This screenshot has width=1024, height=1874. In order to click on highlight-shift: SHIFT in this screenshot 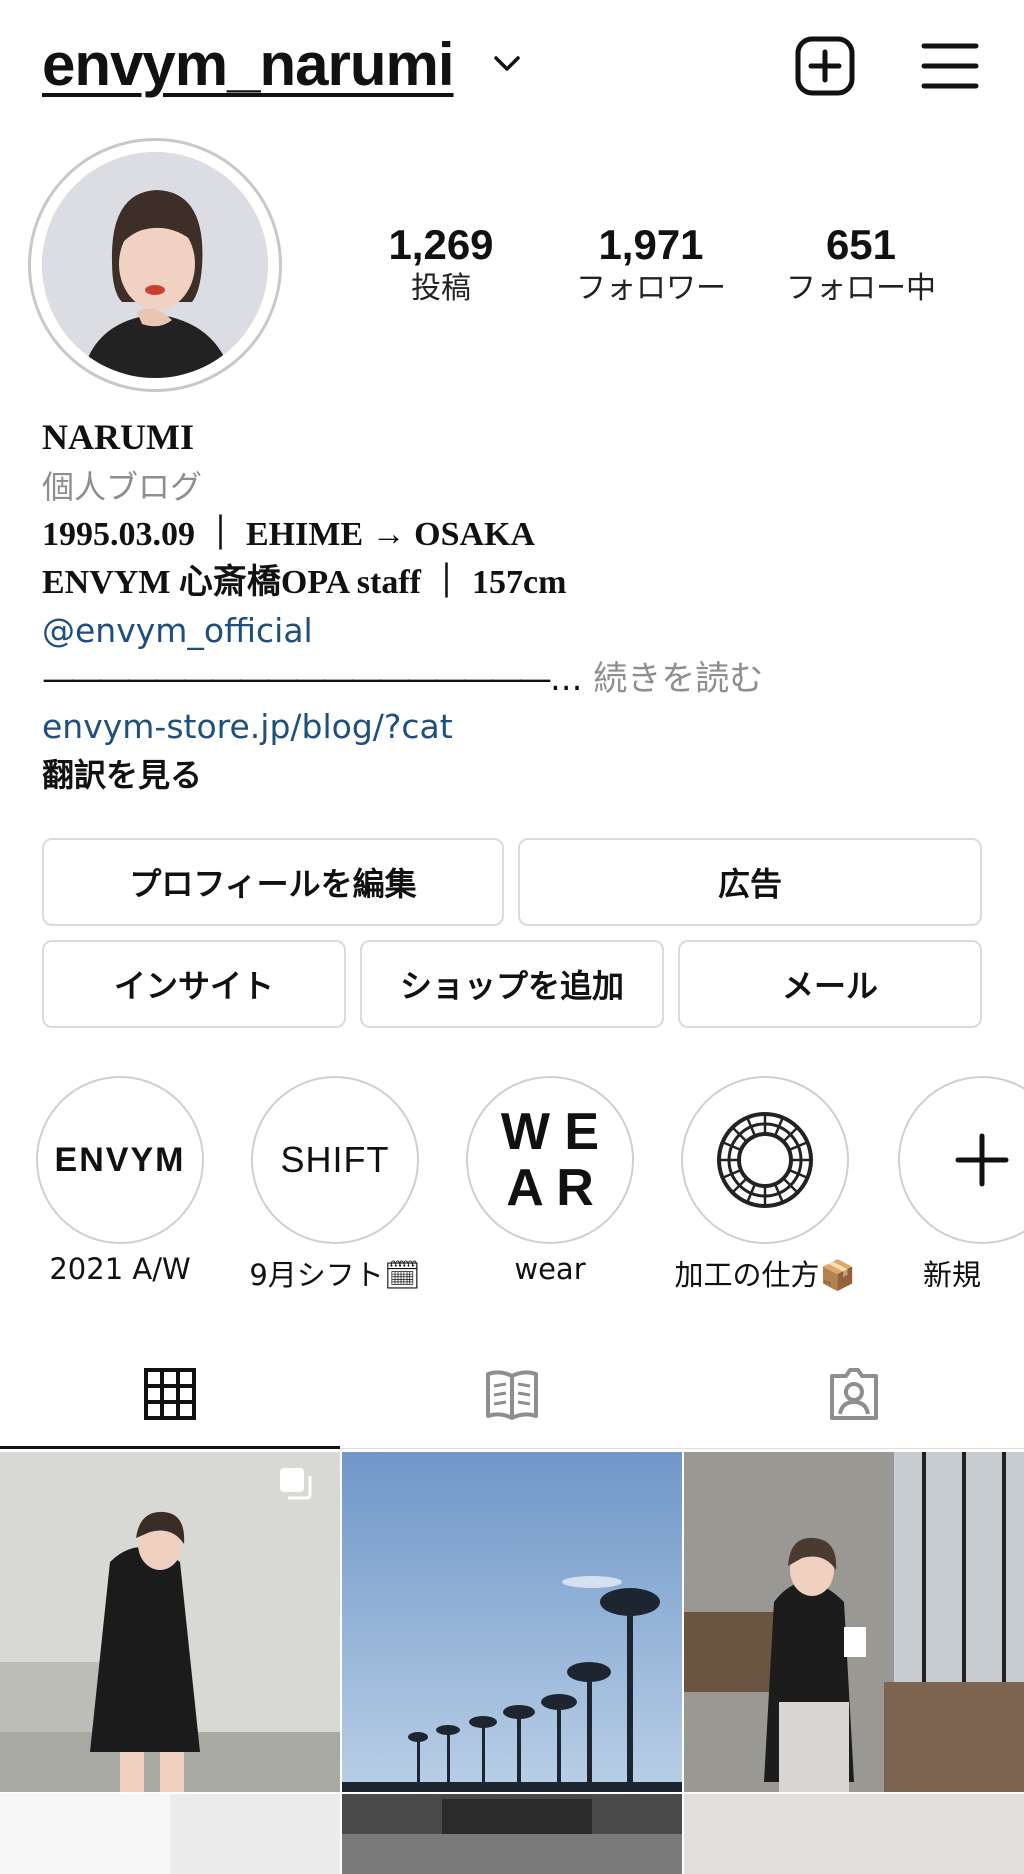, I will do `click(335, 1160)`.